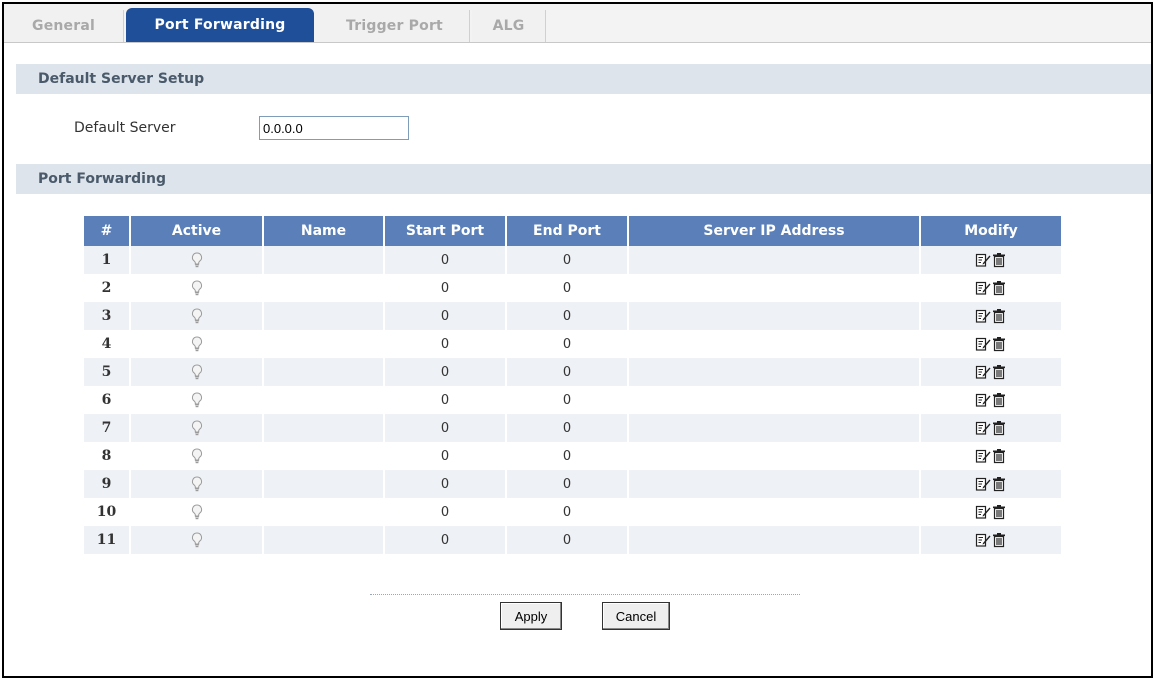 This screenshot has height=682, width=1159. I want to click on default-server-setup-header: Default Server Setup, so click(583, 79).